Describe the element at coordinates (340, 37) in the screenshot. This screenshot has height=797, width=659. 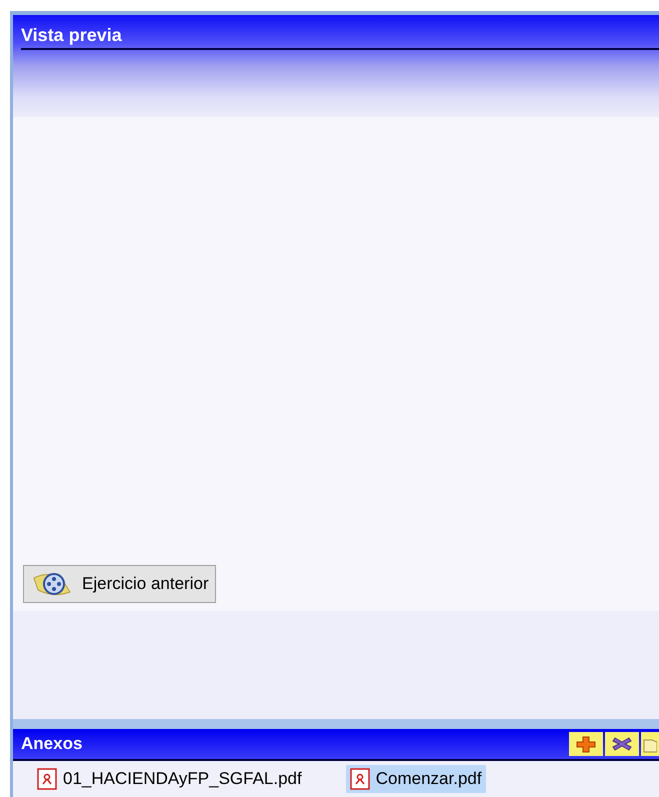
I see `panel-title: Vista previa` at that location.